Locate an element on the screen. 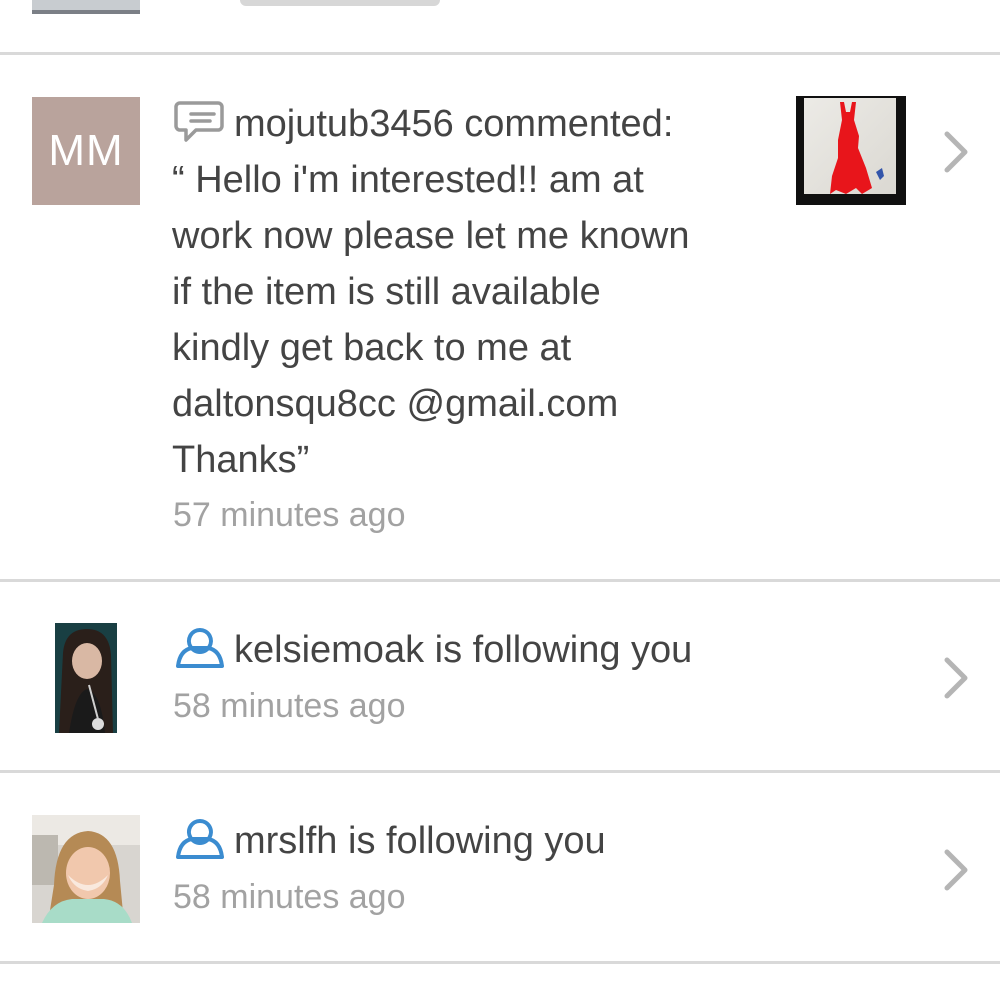 The width and height of the screenshot is (1000, 1000). comment-line: if the item is still available is located at coordinates (386, 292).